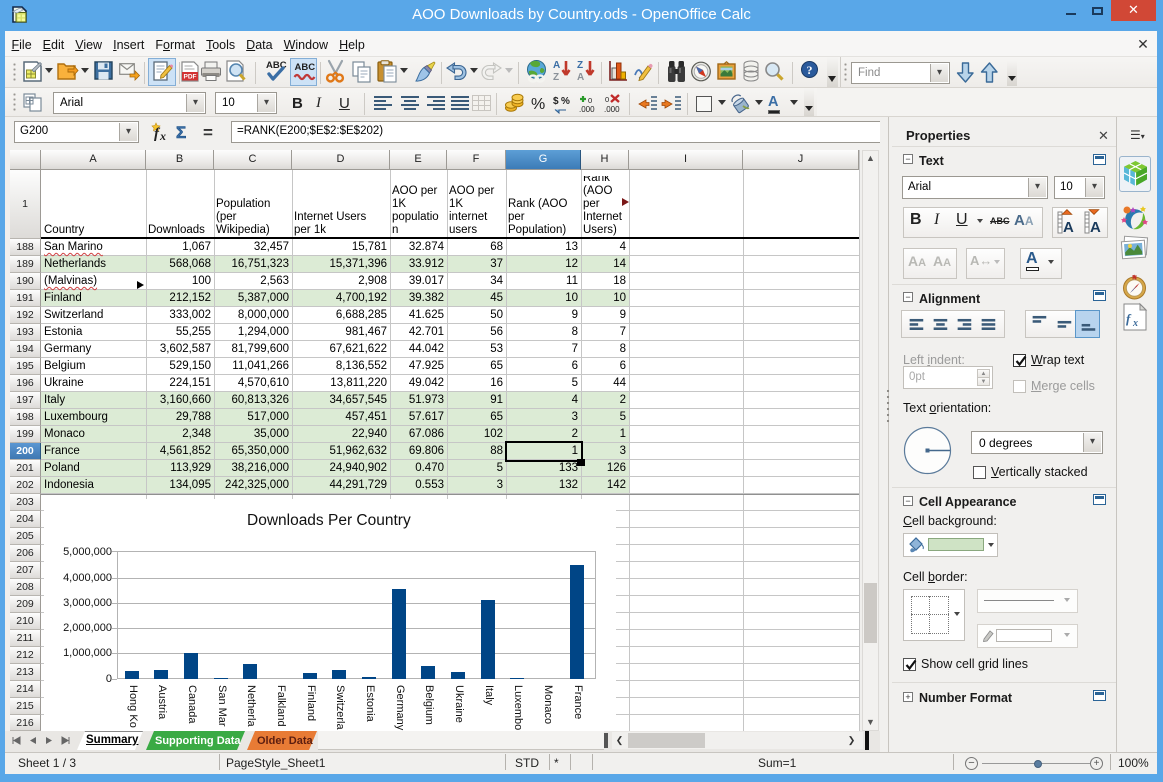  I want to click on svg-text: ABC, so click(305, 67).